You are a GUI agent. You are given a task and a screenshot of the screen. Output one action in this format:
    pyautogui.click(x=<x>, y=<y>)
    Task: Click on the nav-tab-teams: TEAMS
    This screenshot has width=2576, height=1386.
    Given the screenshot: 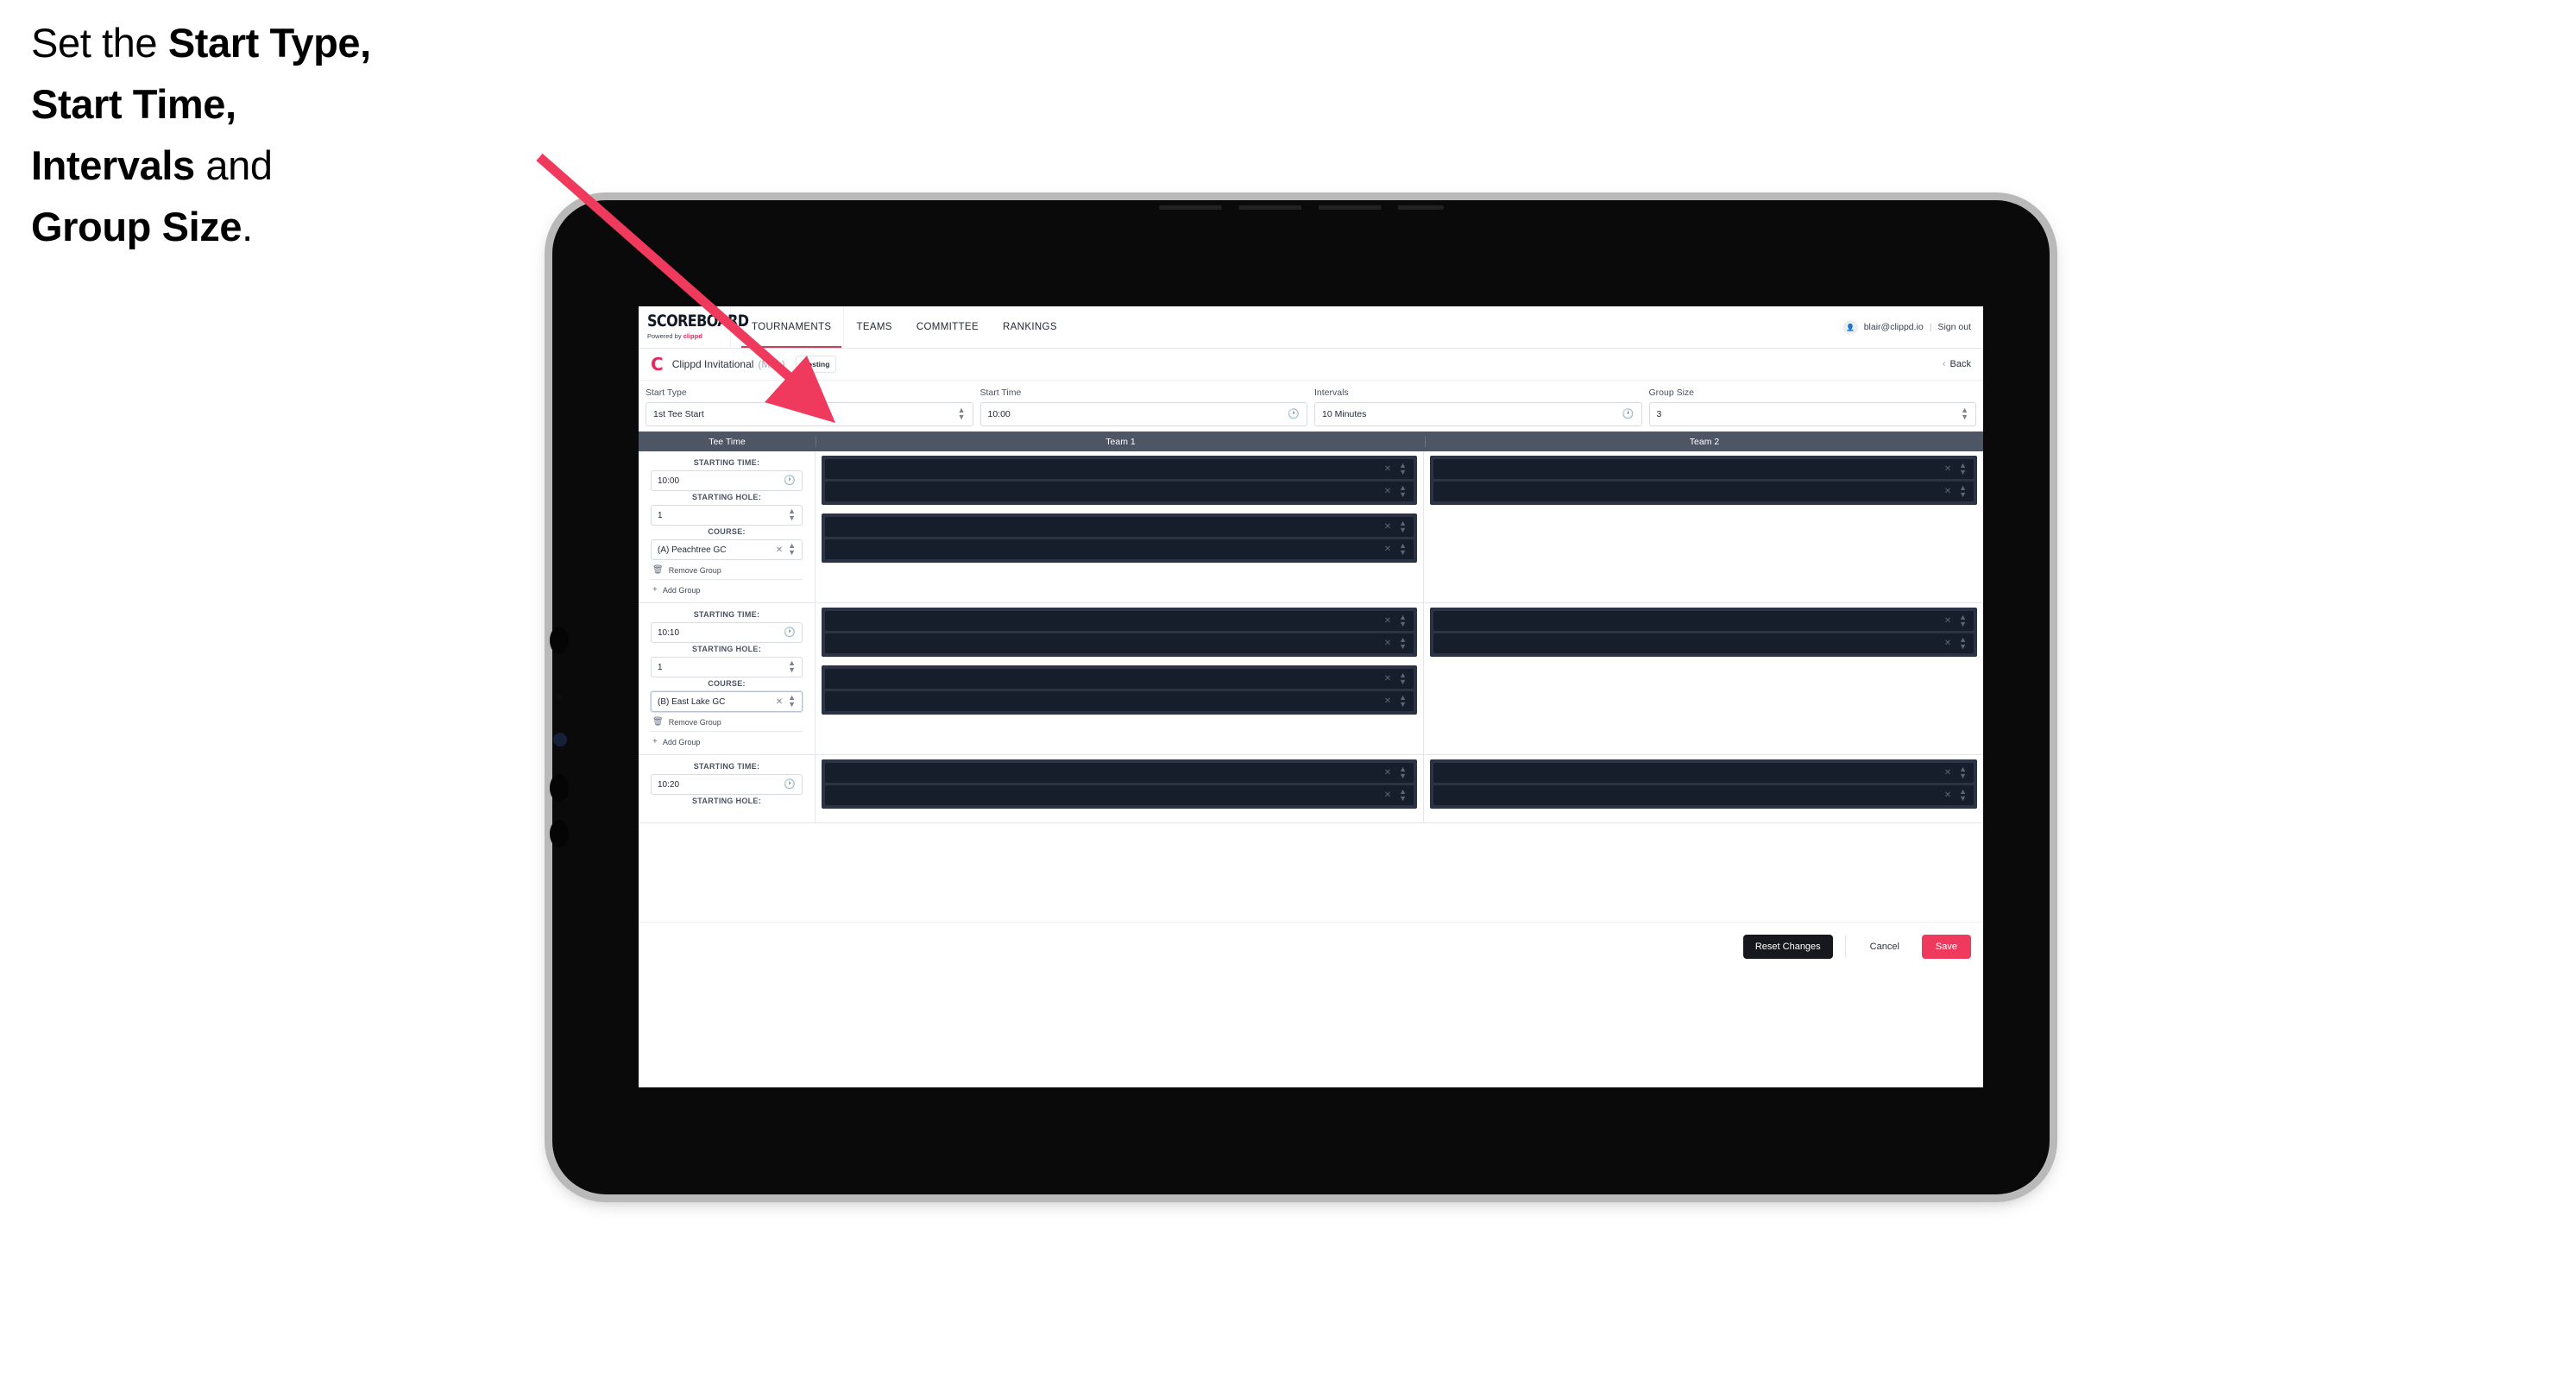 What is the action you would take?
    pyautogui.click(x=874, y=327)
    